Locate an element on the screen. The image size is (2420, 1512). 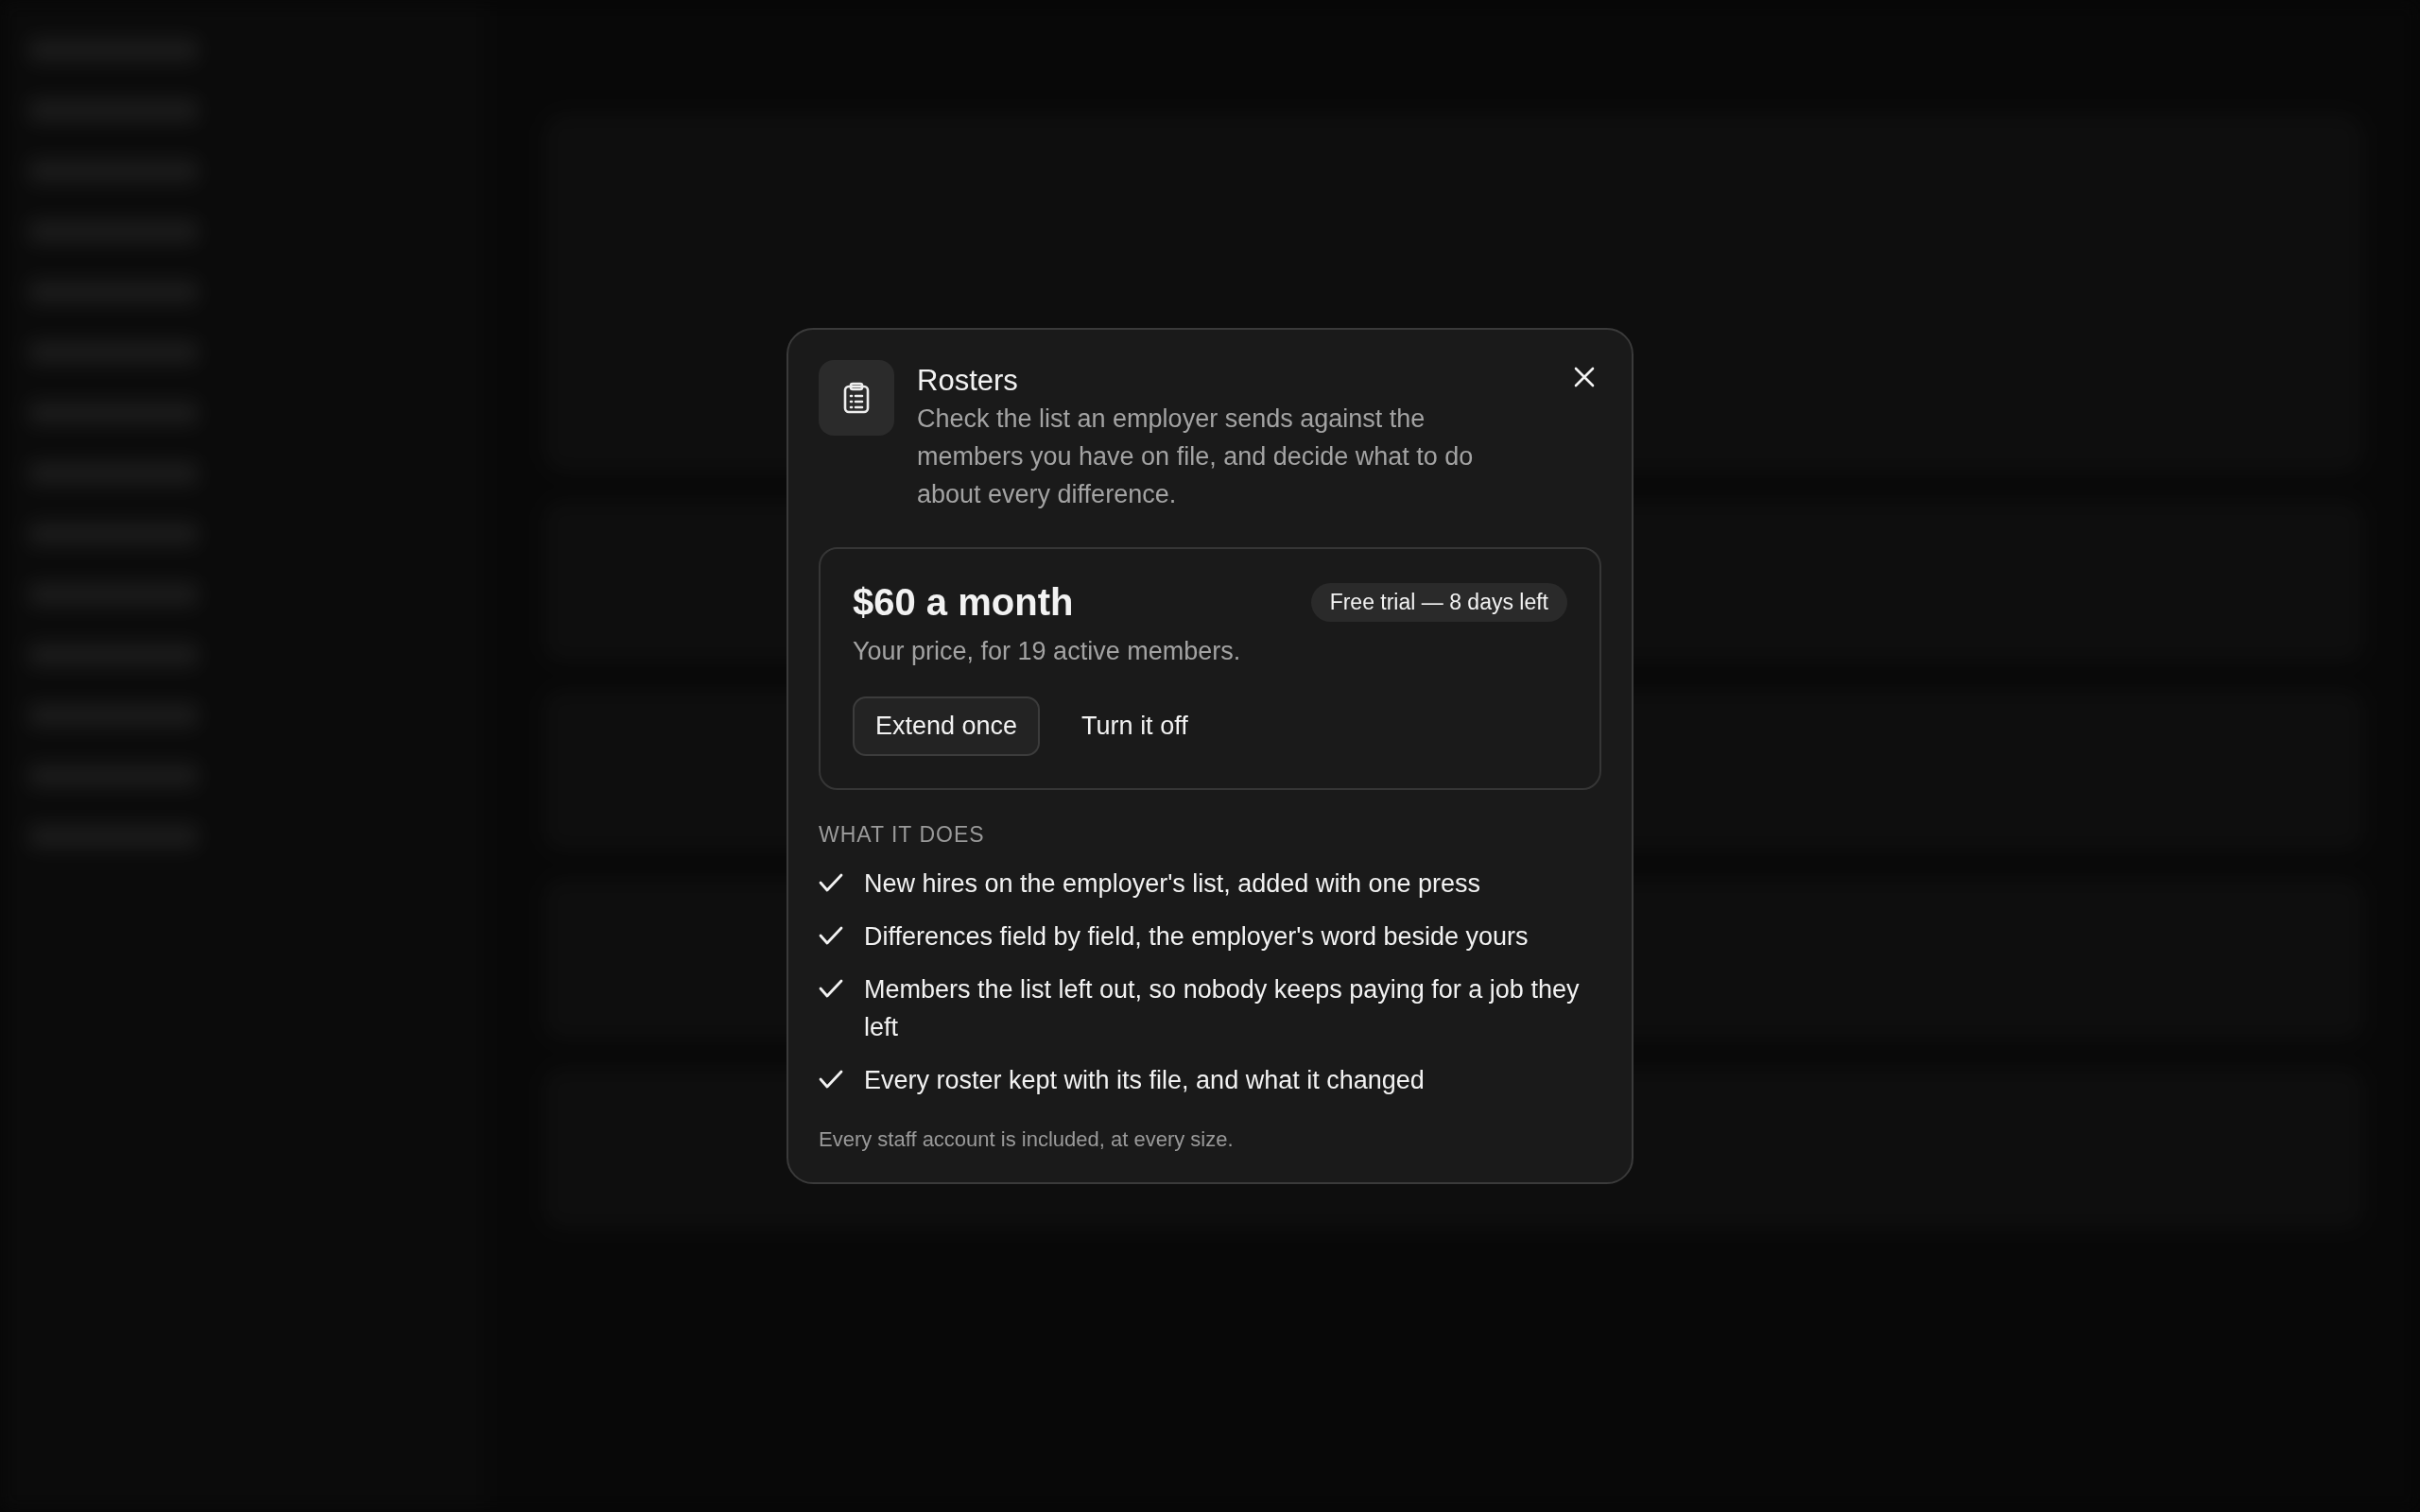
footnote: Every staff account is included, at every size. is located at coordinates (1027, 1139).